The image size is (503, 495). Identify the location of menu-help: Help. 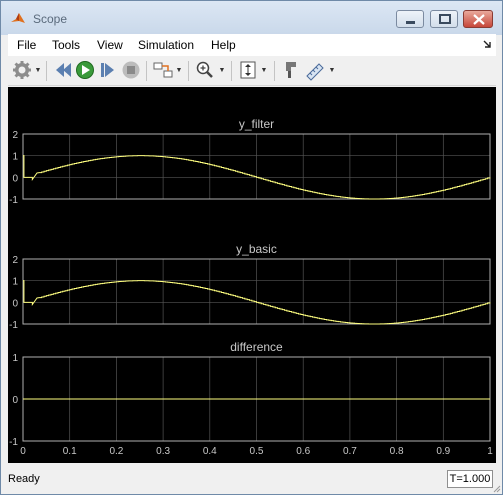
(223, 45).